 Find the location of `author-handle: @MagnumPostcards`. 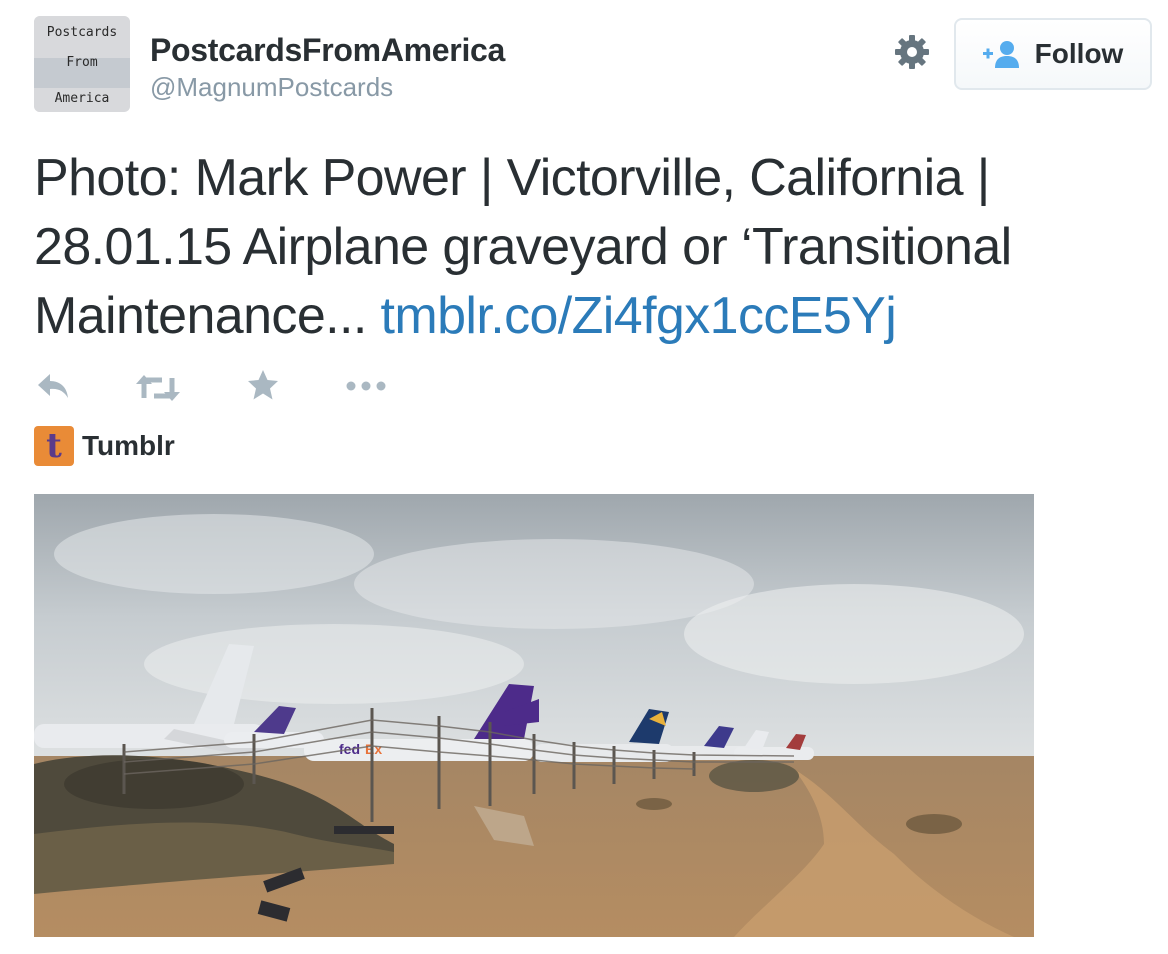

author-handle: @MagnumPostcards is located at coordinates (327, 87).